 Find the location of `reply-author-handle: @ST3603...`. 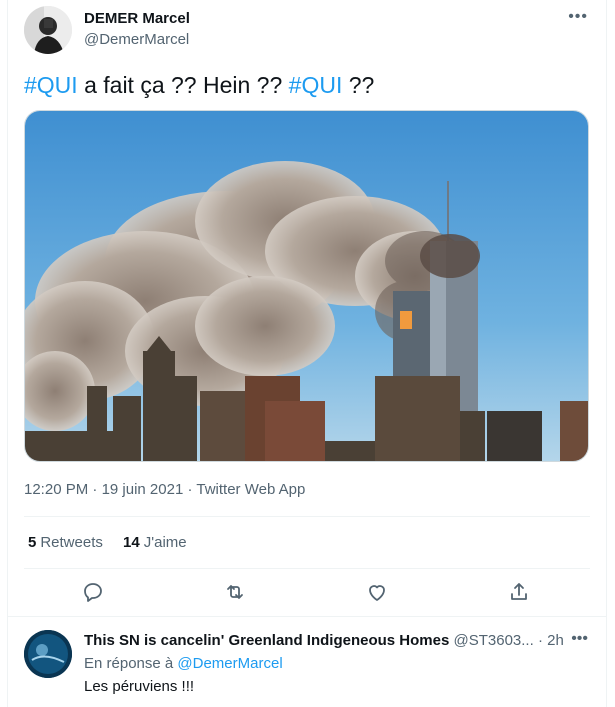

reply-author-handle: @ST3603... is located at coordinates (494, 640).